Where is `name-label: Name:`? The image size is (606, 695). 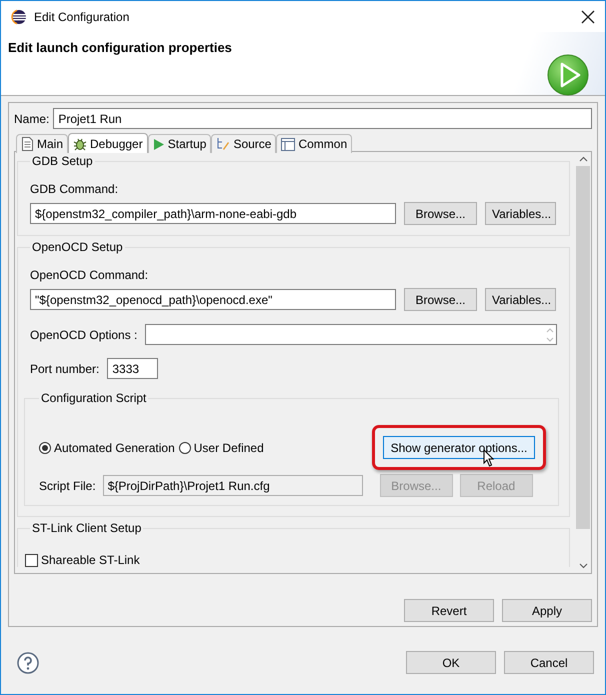 name-label: Name: is located at coordinates (32, 119).